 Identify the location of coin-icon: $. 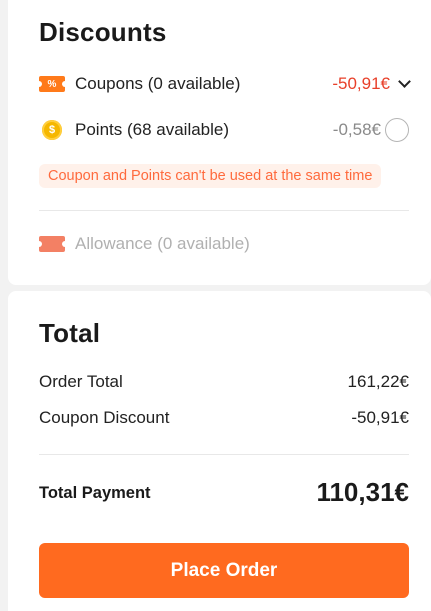
(52, 130).